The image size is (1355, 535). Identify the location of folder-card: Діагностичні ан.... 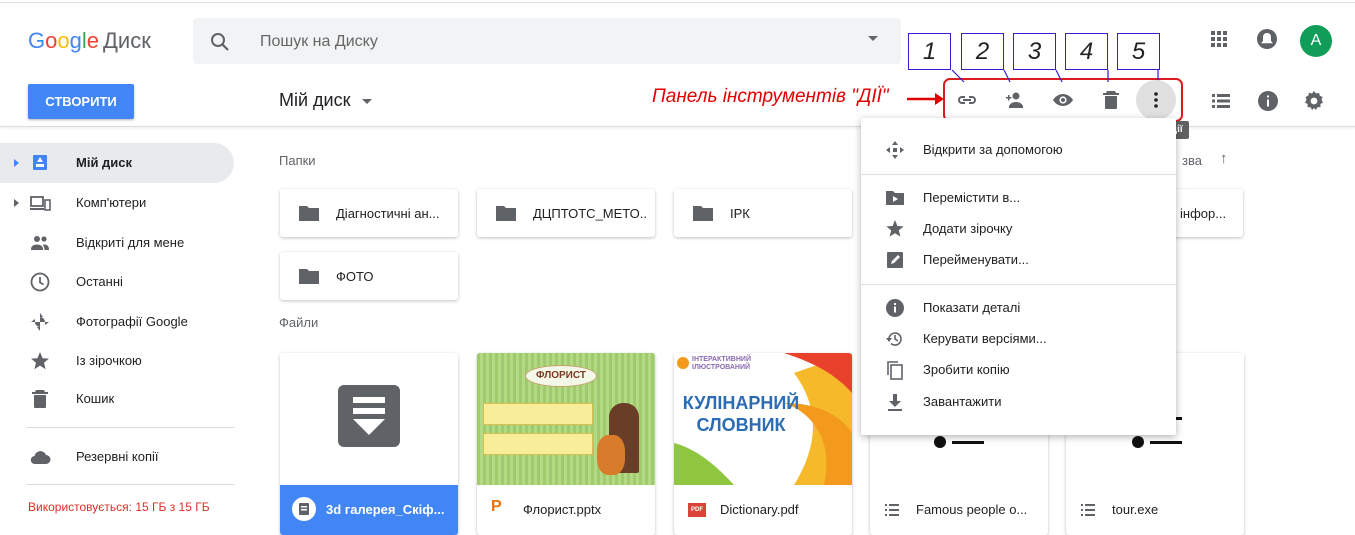
(369, 213).